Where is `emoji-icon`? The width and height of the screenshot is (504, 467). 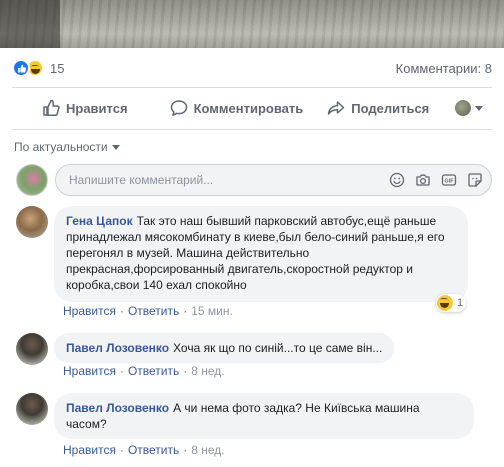 emoji-icon is located at coordinates (397, 180).